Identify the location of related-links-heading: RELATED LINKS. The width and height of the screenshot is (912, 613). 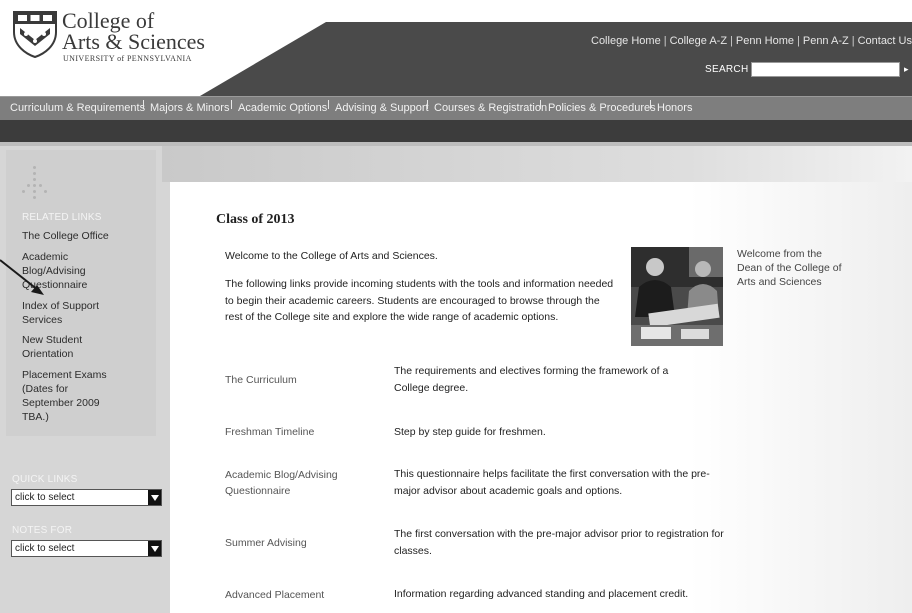
(62, 217).